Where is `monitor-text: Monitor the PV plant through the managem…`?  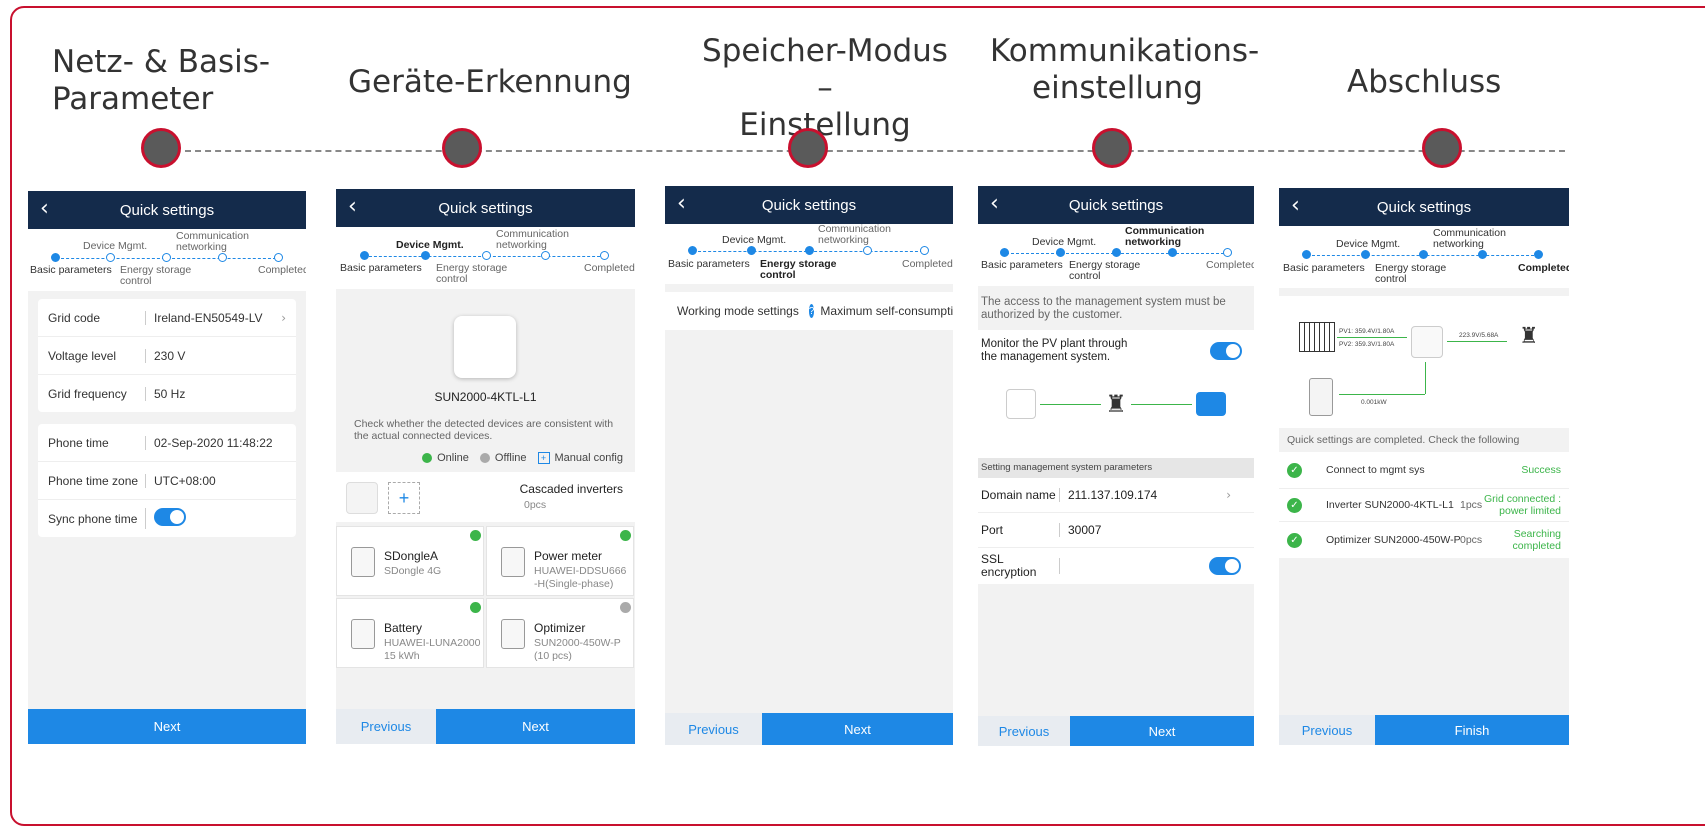 monitor-text: Monitor the PV plant through the managem… is located at coordinates (1054, 350).